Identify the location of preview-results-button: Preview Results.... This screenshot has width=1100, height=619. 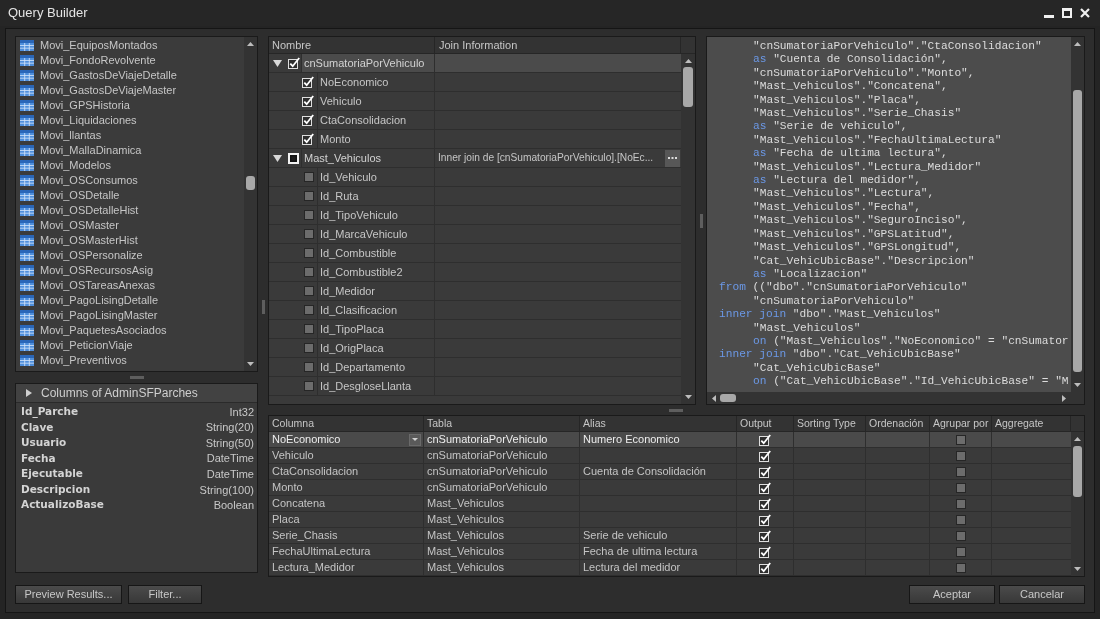
(68, 594).